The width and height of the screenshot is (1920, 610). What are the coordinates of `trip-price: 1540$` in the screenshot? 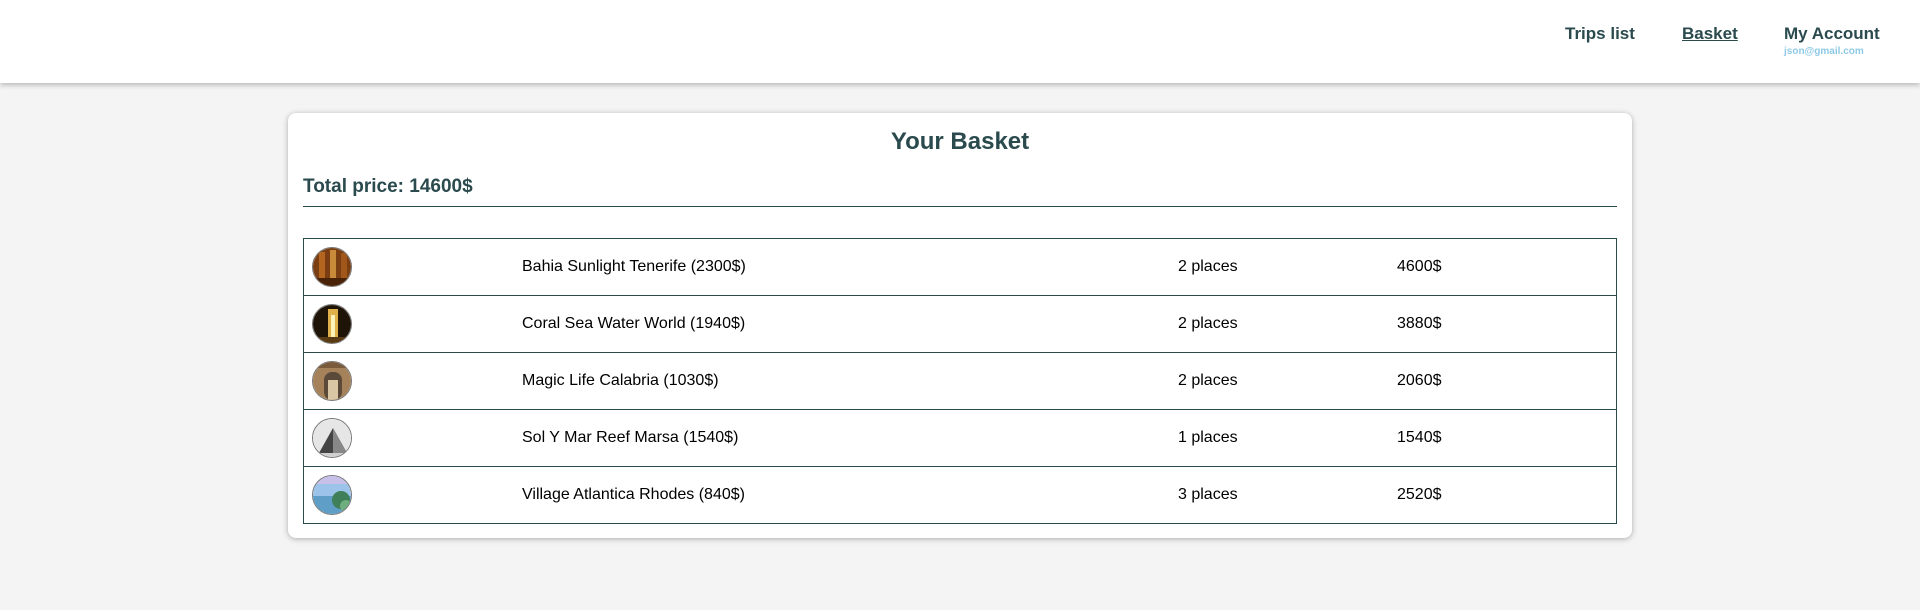 It's located at (1419, 437).